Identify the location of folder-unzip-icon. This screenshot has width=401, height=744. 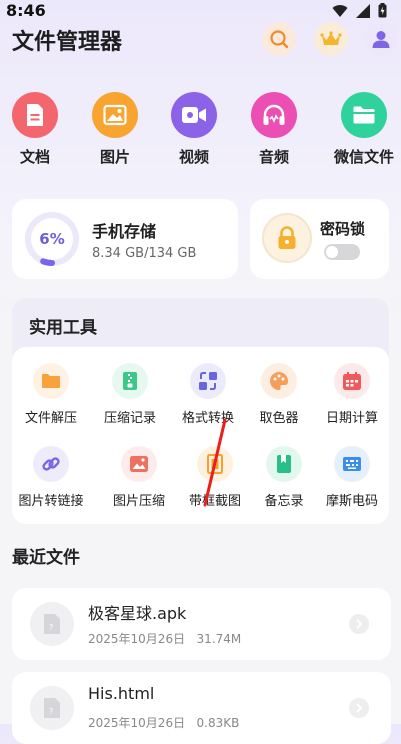
(51, 381).